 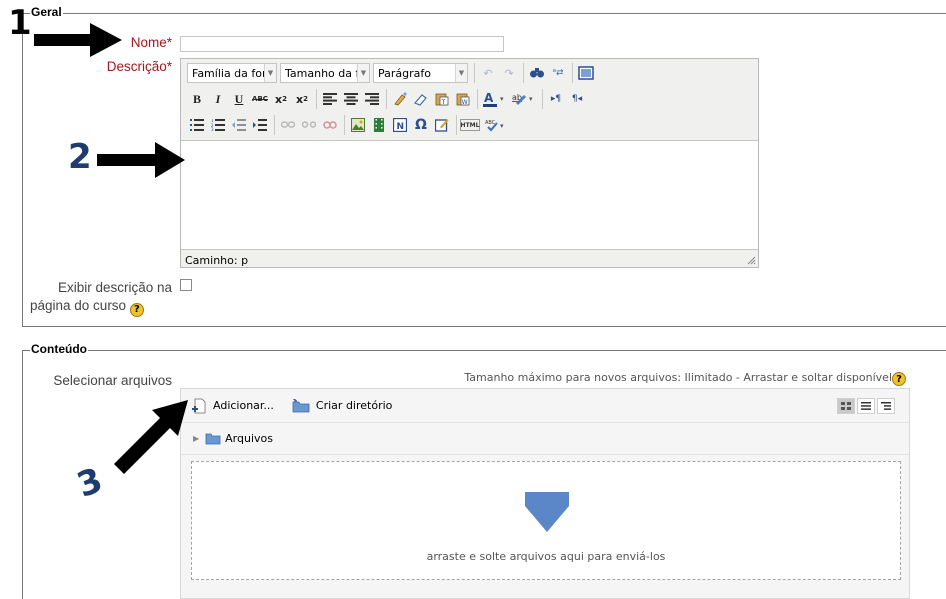 I want to click on highlight-icon: ab ▾, so click(x=524, y=99).